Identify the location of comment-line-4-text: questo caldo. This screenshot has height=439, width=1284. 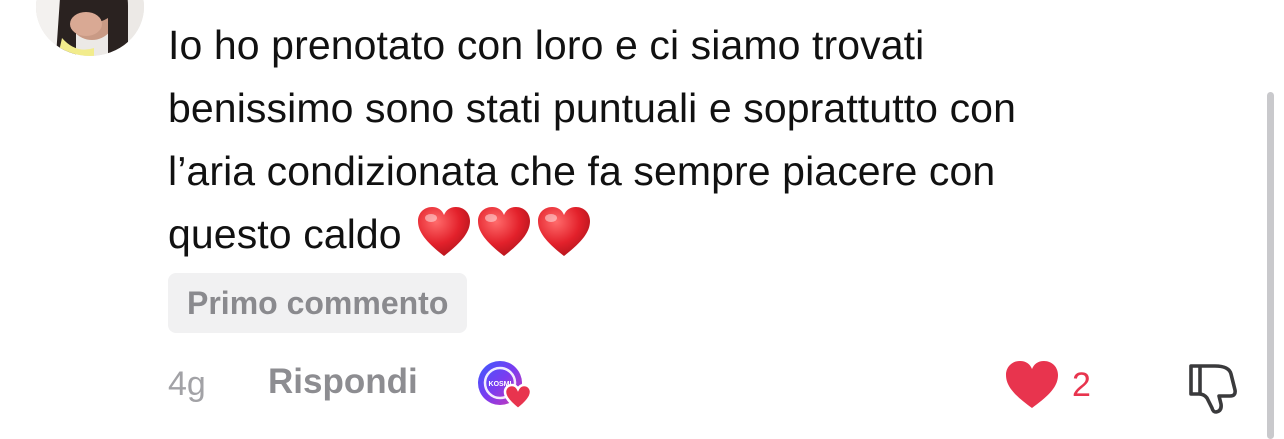
(285, 234).